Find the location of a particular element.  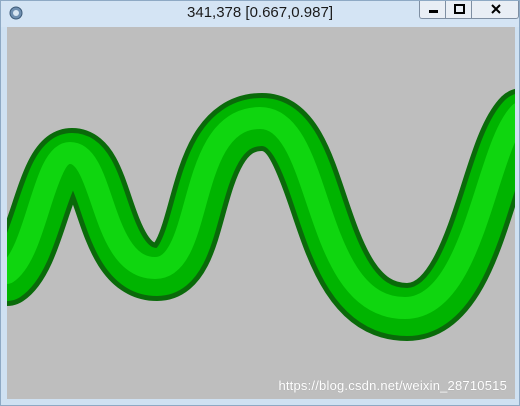

maximize-button is located at coordinates (458, 10).